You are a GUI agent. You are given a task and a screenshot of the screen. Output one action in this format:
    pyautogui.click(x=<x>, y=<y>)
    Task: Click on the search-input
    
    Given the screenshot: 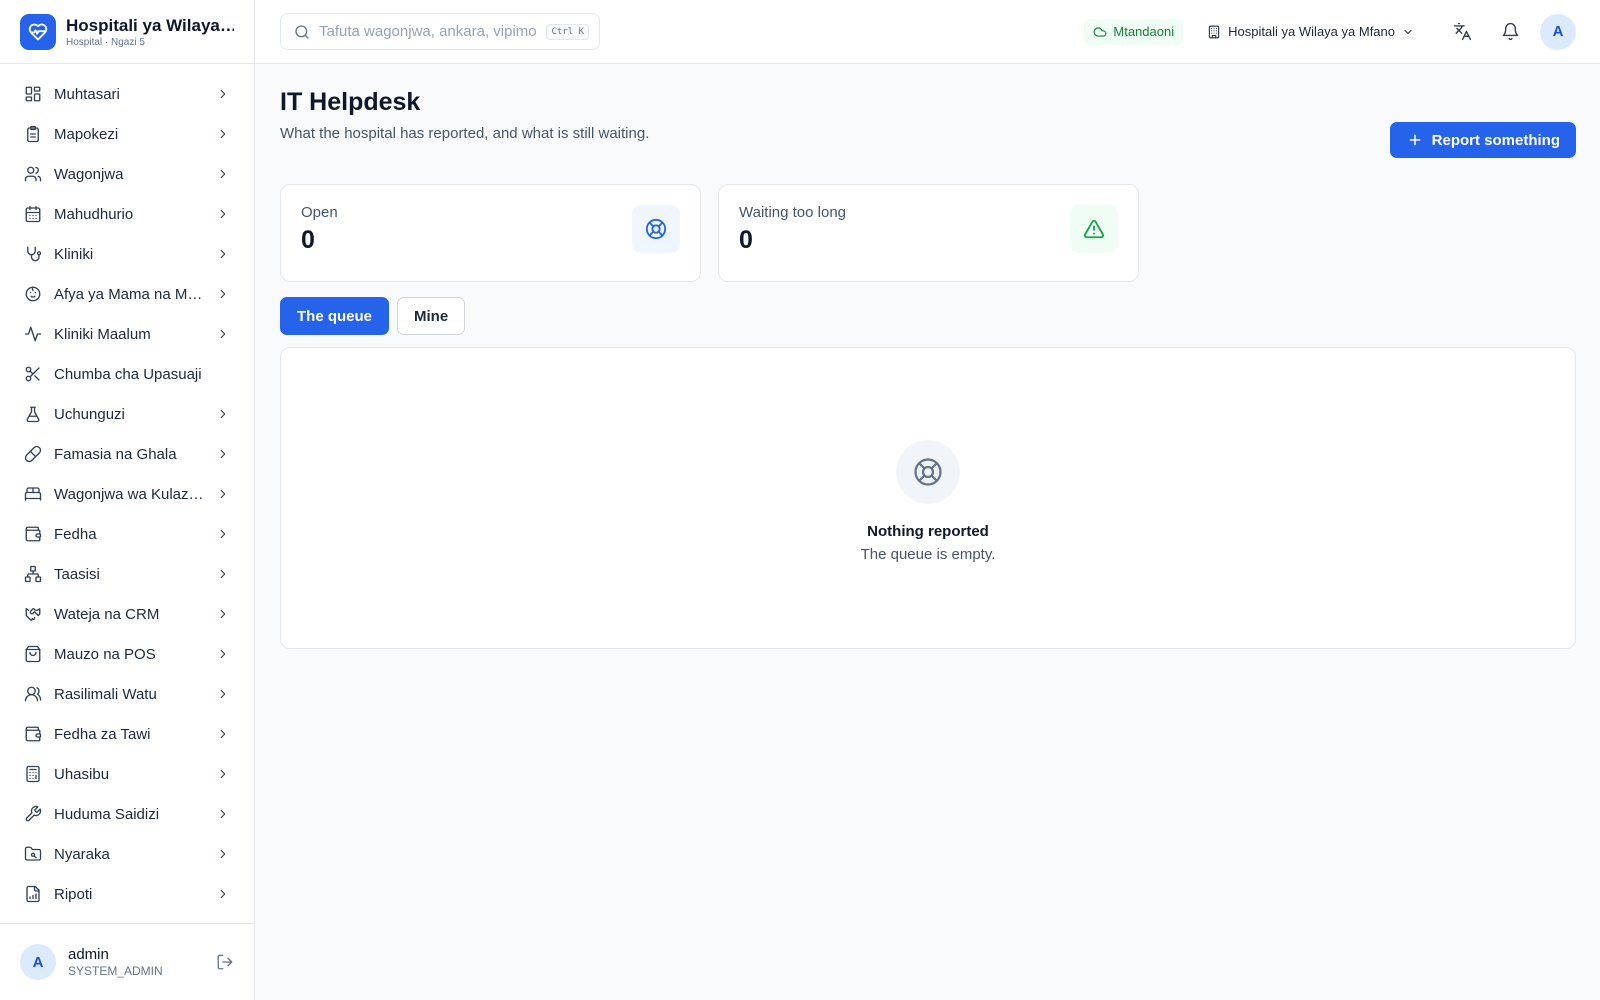 What is the action you would take?
    pyautogui.click(x=428, y=31)
    